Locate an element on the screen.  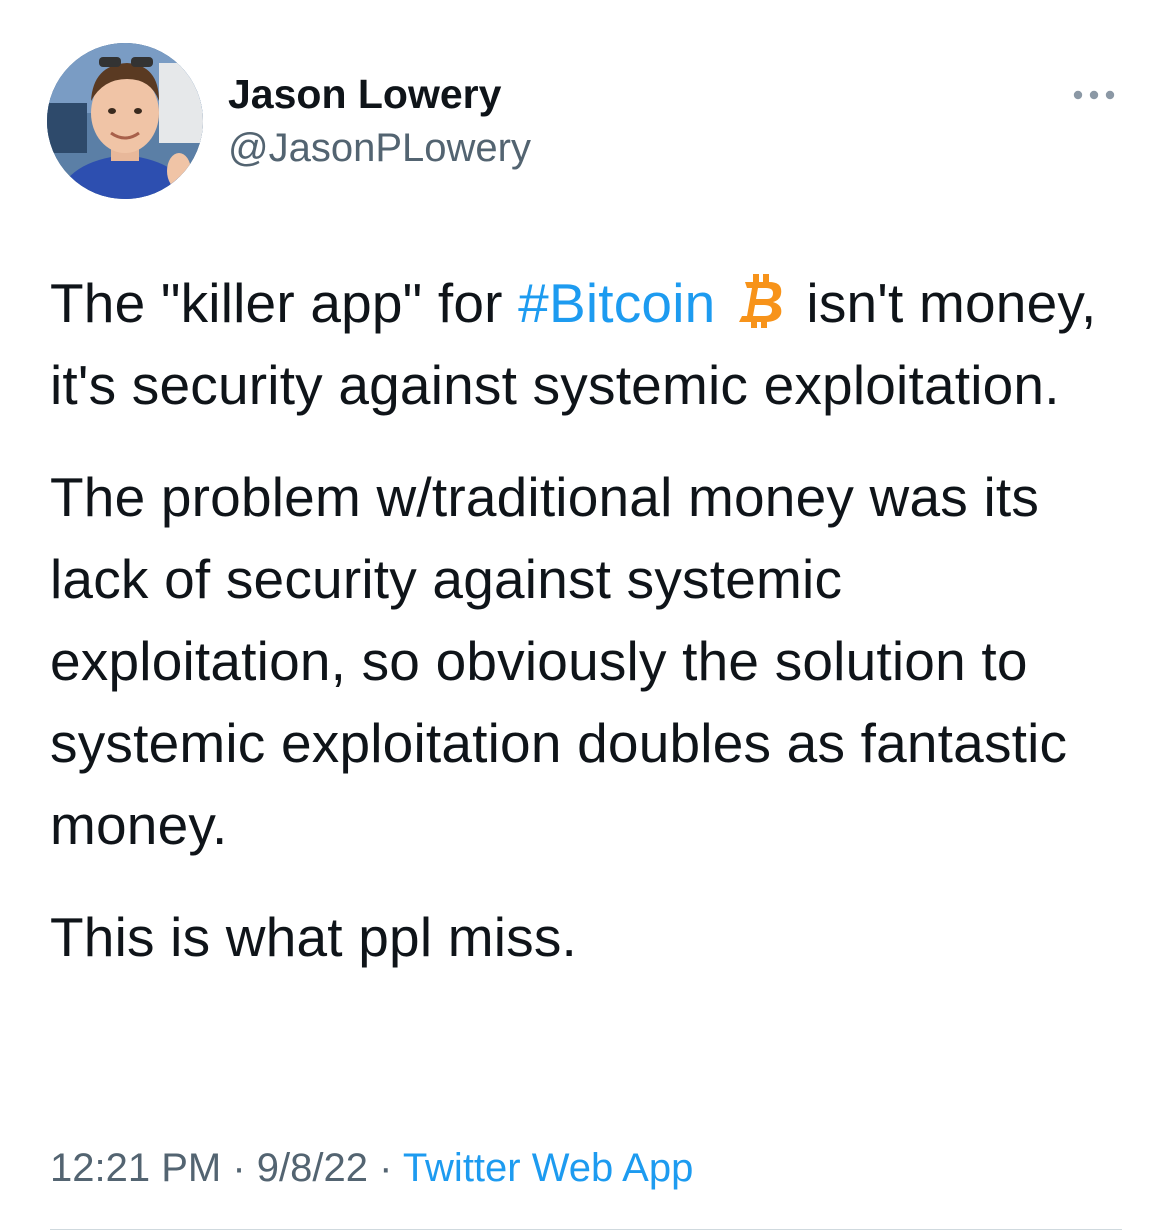
divider is located at coordinates (586, 1229).